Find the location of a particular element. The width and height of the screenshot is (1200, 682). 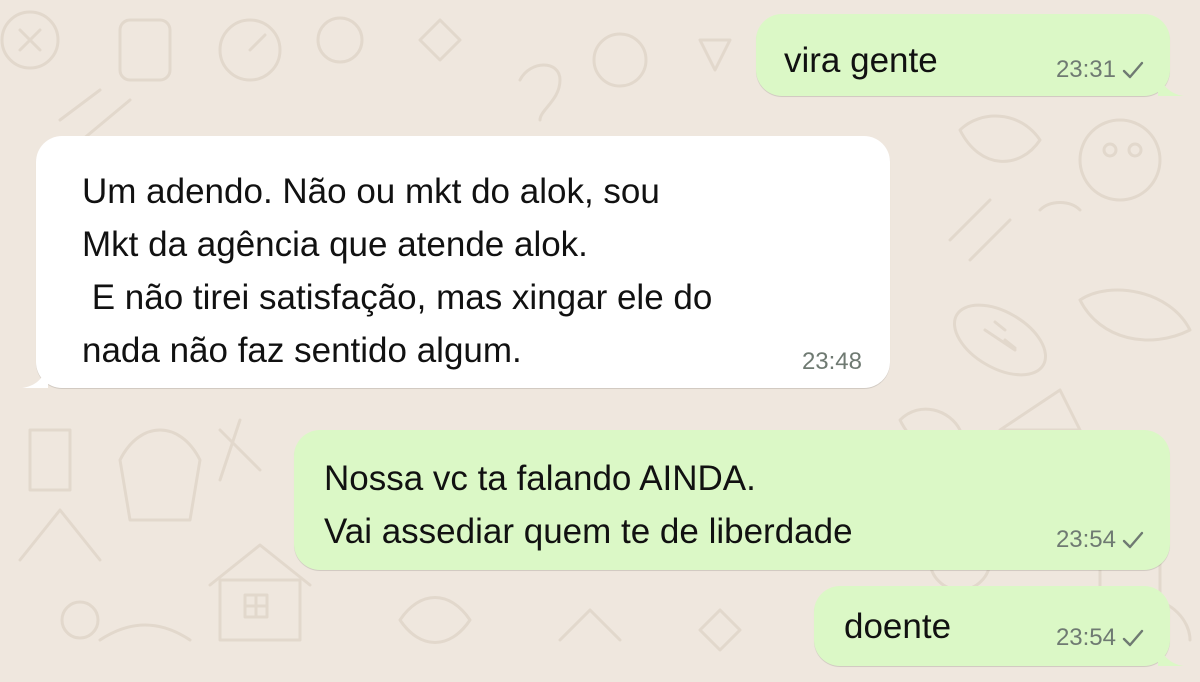

message-meta: 23:48 is located at coordinates (832, 362).